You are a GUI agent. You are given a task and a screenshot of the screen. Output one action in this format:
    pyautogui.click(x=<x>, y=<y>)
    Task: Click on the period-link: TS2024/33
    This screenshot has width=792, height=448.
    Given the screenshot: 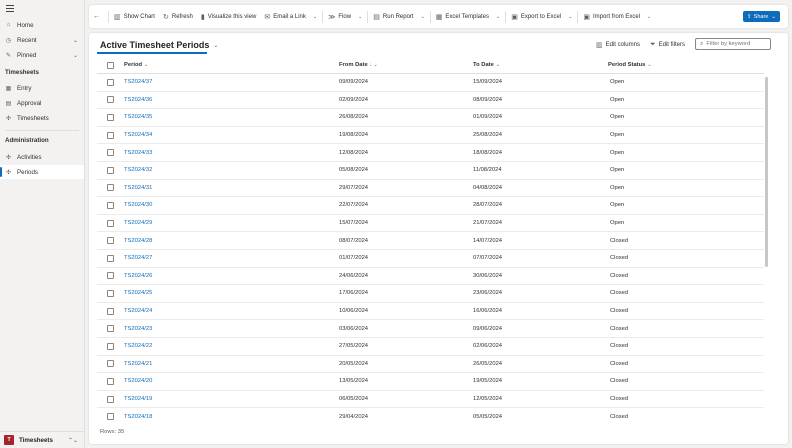 What is the action you would take?
    pyautogui.click(x=138, y=152)
    